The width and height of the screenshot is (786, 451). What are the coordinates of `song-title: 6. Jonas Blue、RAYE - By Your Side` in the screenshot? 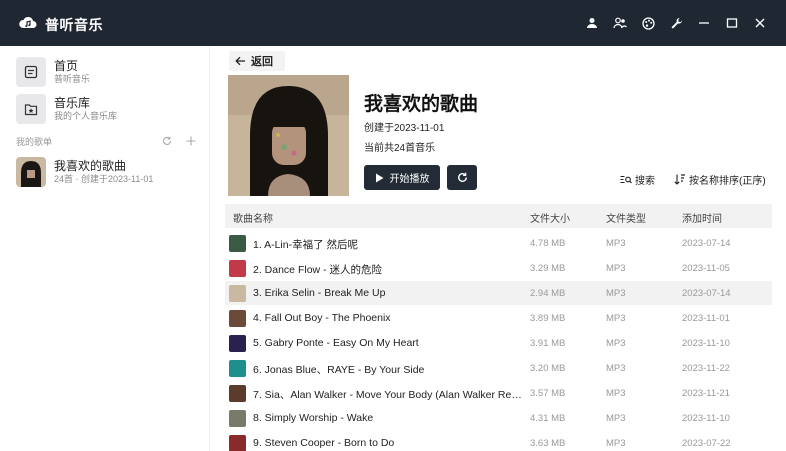 It's located at (339, 370).